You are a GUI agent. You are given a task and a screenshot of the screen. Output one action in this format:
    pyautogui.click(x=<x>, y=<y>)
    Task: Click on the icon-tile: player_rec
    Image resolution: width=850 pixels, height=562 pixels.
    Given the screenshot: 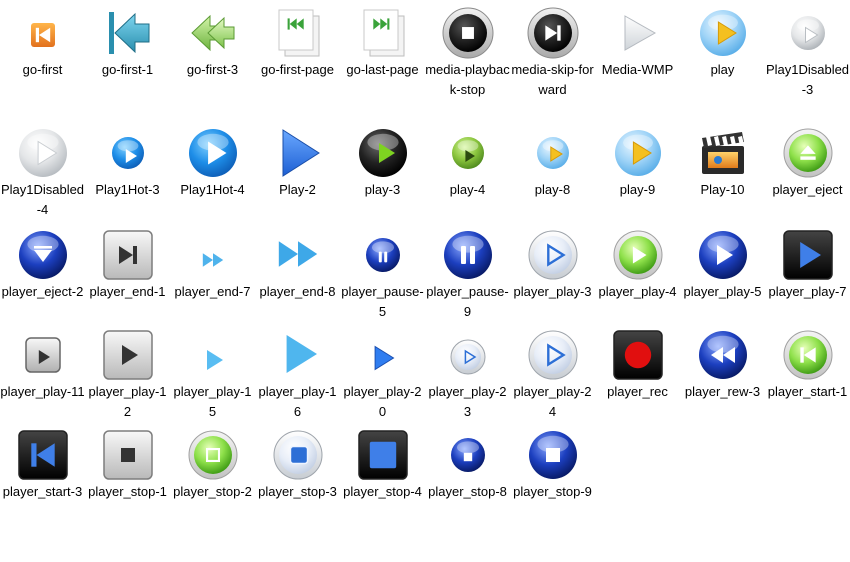 What is the action you would take?
    pyautogui.click(x=637, y=372)
    